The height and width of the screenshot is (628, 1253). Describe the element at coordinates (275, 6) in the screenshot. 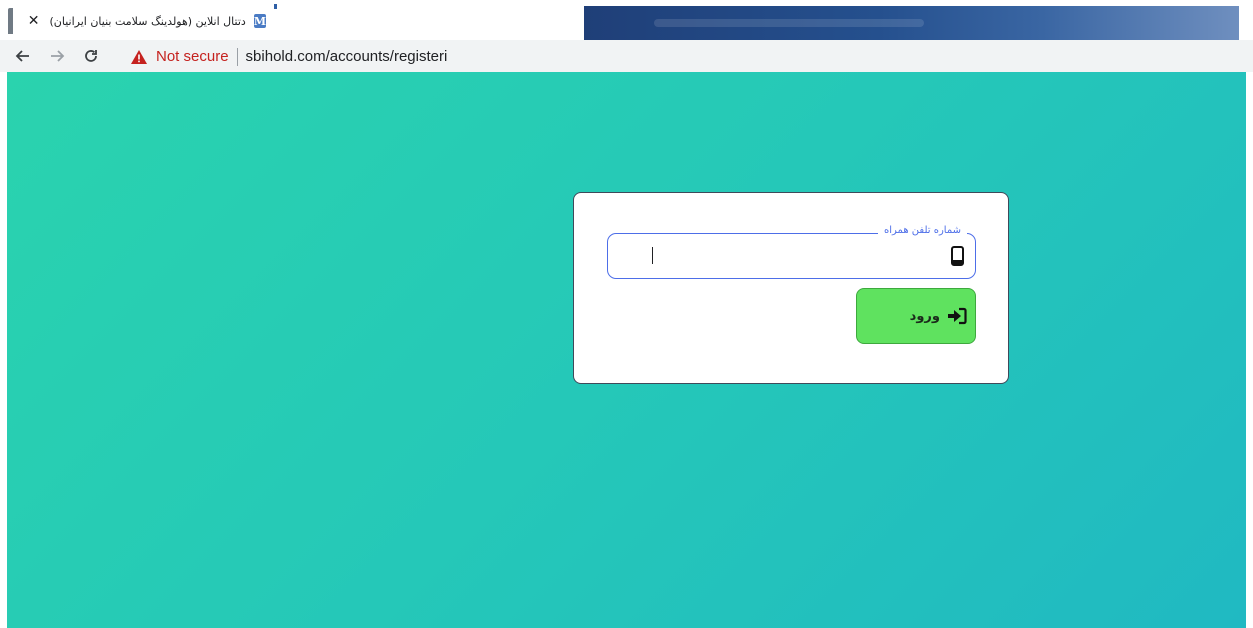

I see `tab-corner-mark` at that location.